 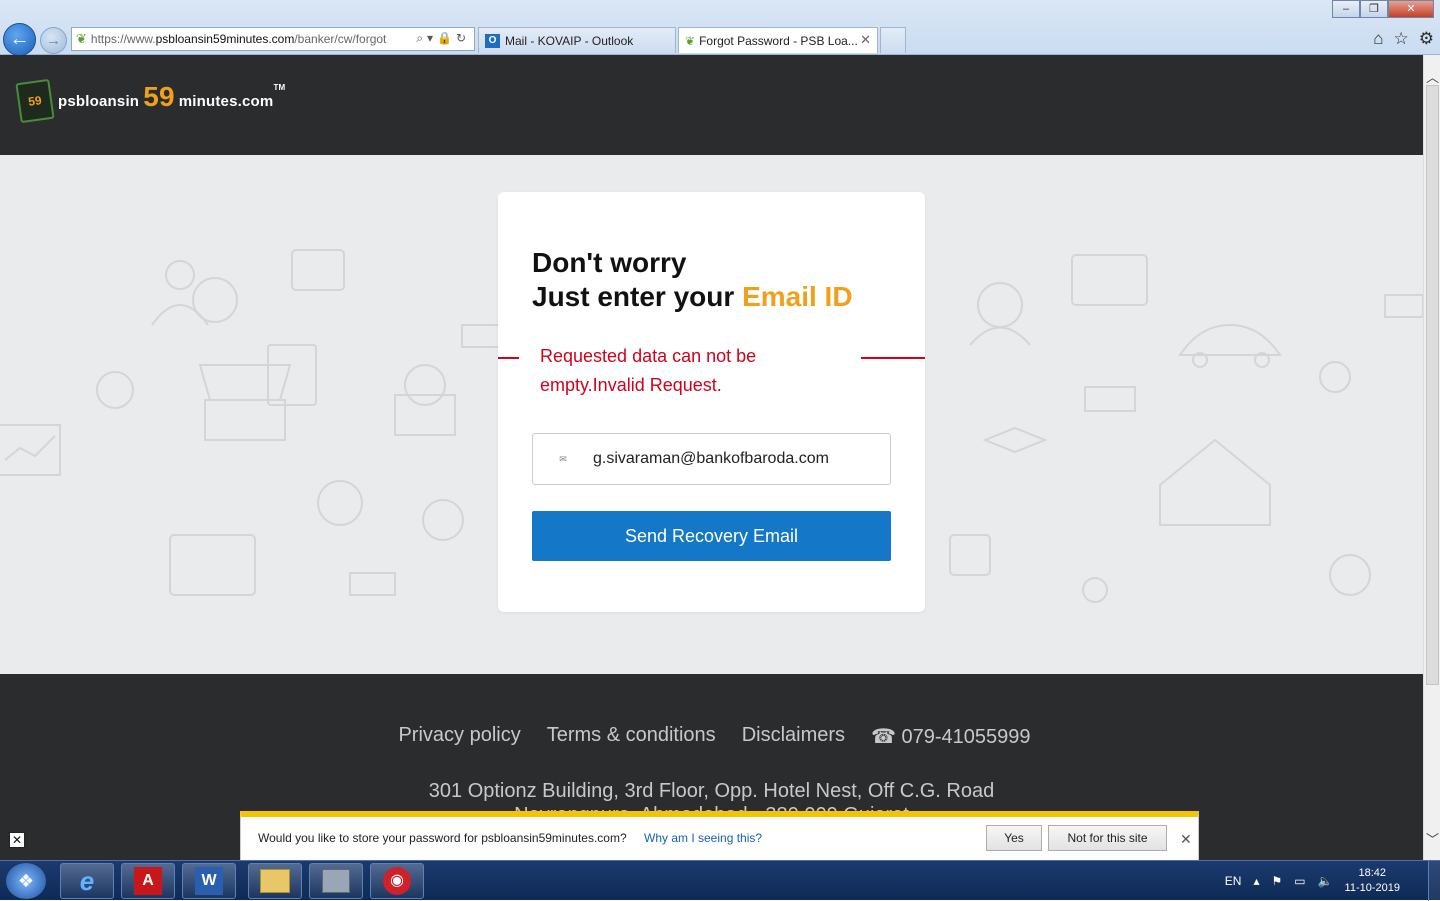 I want to click on word-icon: W, so click(x=209, y=881).